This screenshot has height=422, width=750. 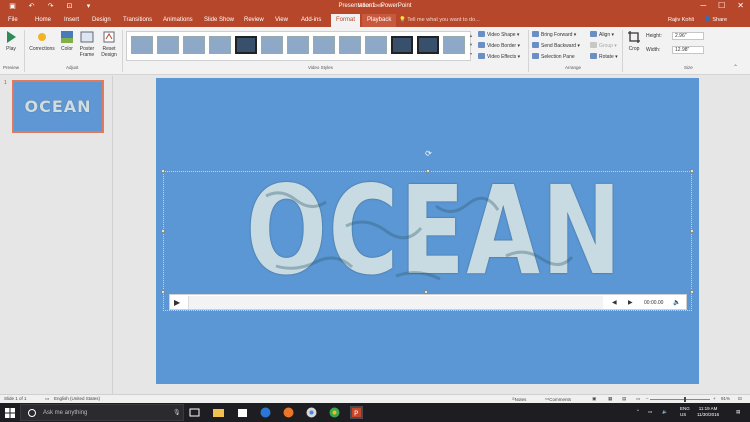 What do you see at coordinates (87, 44) in the screenshot?
I see `poster-frame-button: Poster Frame` at bounding box center [87, 44].